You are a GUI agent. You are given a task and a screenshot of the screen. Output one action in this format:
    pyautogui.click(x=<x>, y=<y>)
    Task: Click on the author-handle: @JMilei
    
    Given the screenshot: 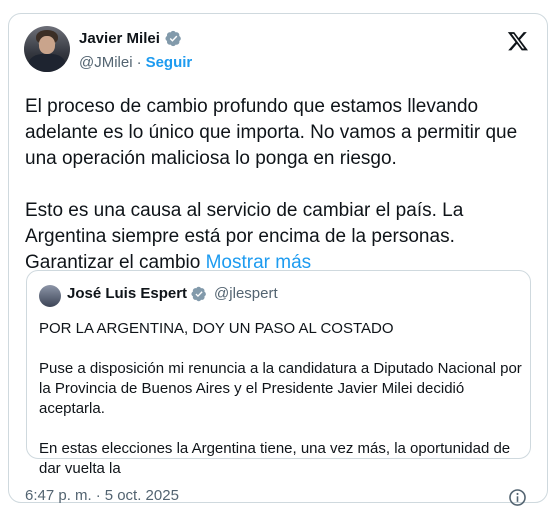 What is the action you would take?
    pyautogui.click(x=106, y=62)
    